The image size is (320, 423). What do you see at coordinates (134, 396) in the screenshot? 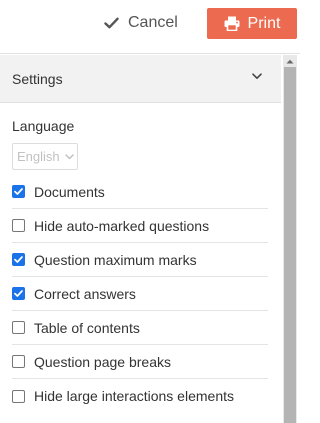
I see `option-label: Hide large interactions elements` at bounding box center [134, 396].